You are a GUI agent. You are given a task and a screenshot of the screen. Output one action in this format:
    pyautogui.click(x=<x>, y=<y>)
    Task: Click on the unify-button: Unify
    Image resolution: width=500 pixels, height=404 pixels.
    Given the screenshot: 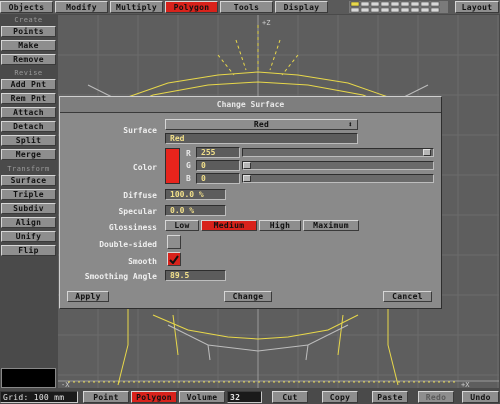 What is the action you would take?
    pyautogui.click(x=28, y=236)
    